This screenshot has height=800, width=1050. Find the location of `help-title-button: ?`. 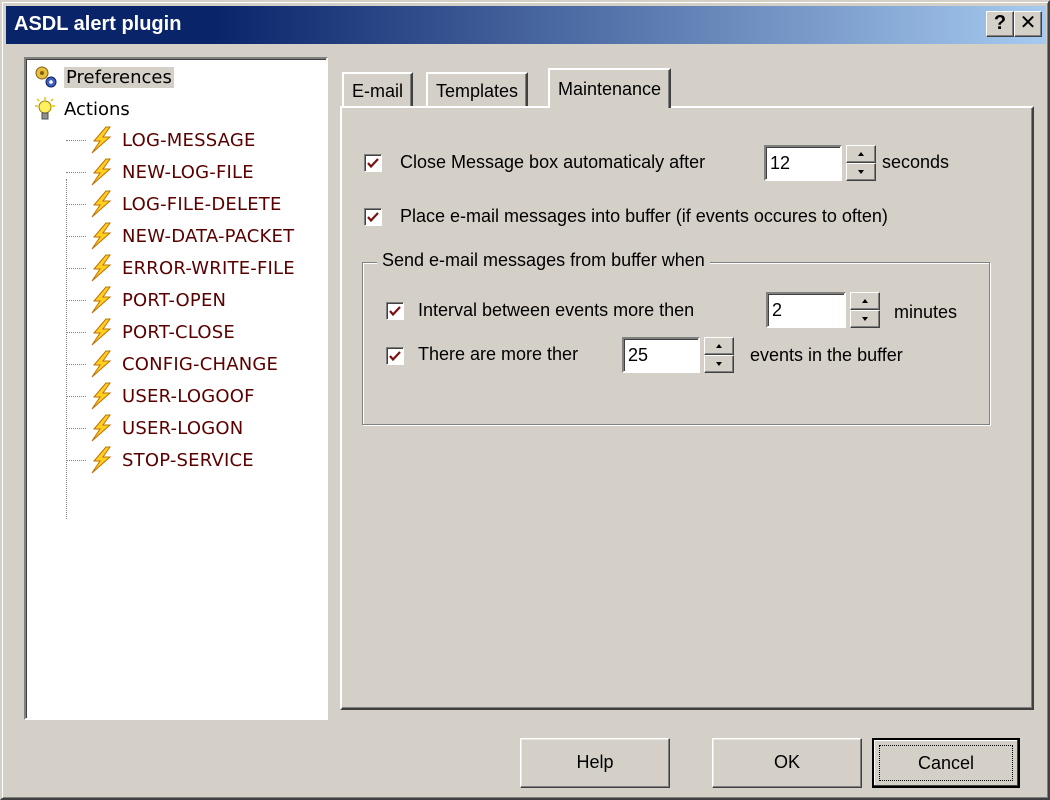

help-title-button: ? is located at coordinates (1000, 24).